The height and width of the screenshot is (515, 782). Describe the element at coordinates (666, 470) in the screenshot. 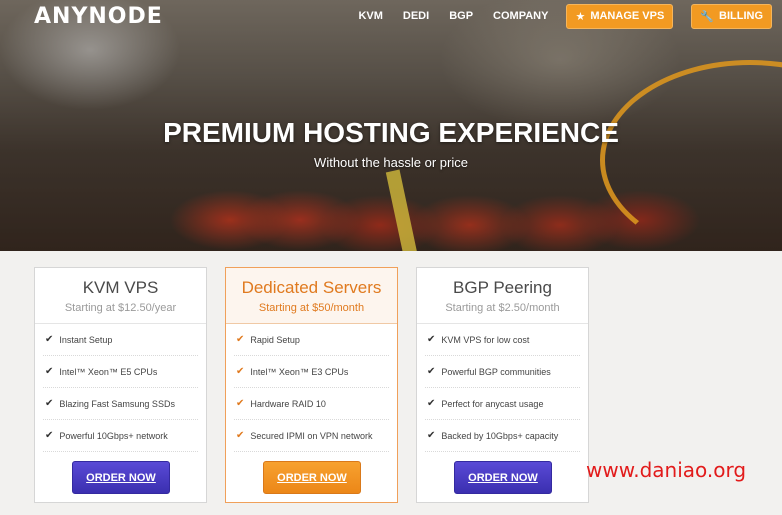

I see `watermark-text: www.daniao.org` at that location.